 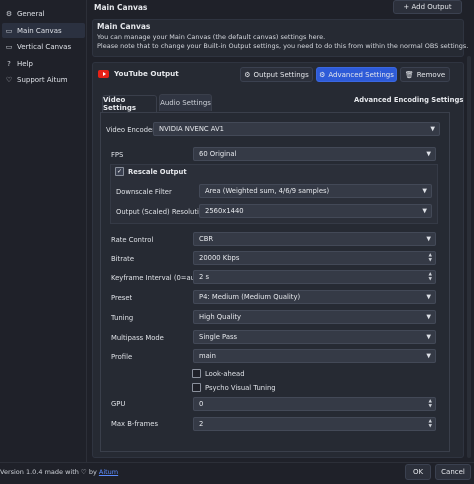 What do you see at coordinates (315, 211) in the screenshot?
I see `output-resolution-select: 2560x1440 ▼` at bounding box center [315, 211].